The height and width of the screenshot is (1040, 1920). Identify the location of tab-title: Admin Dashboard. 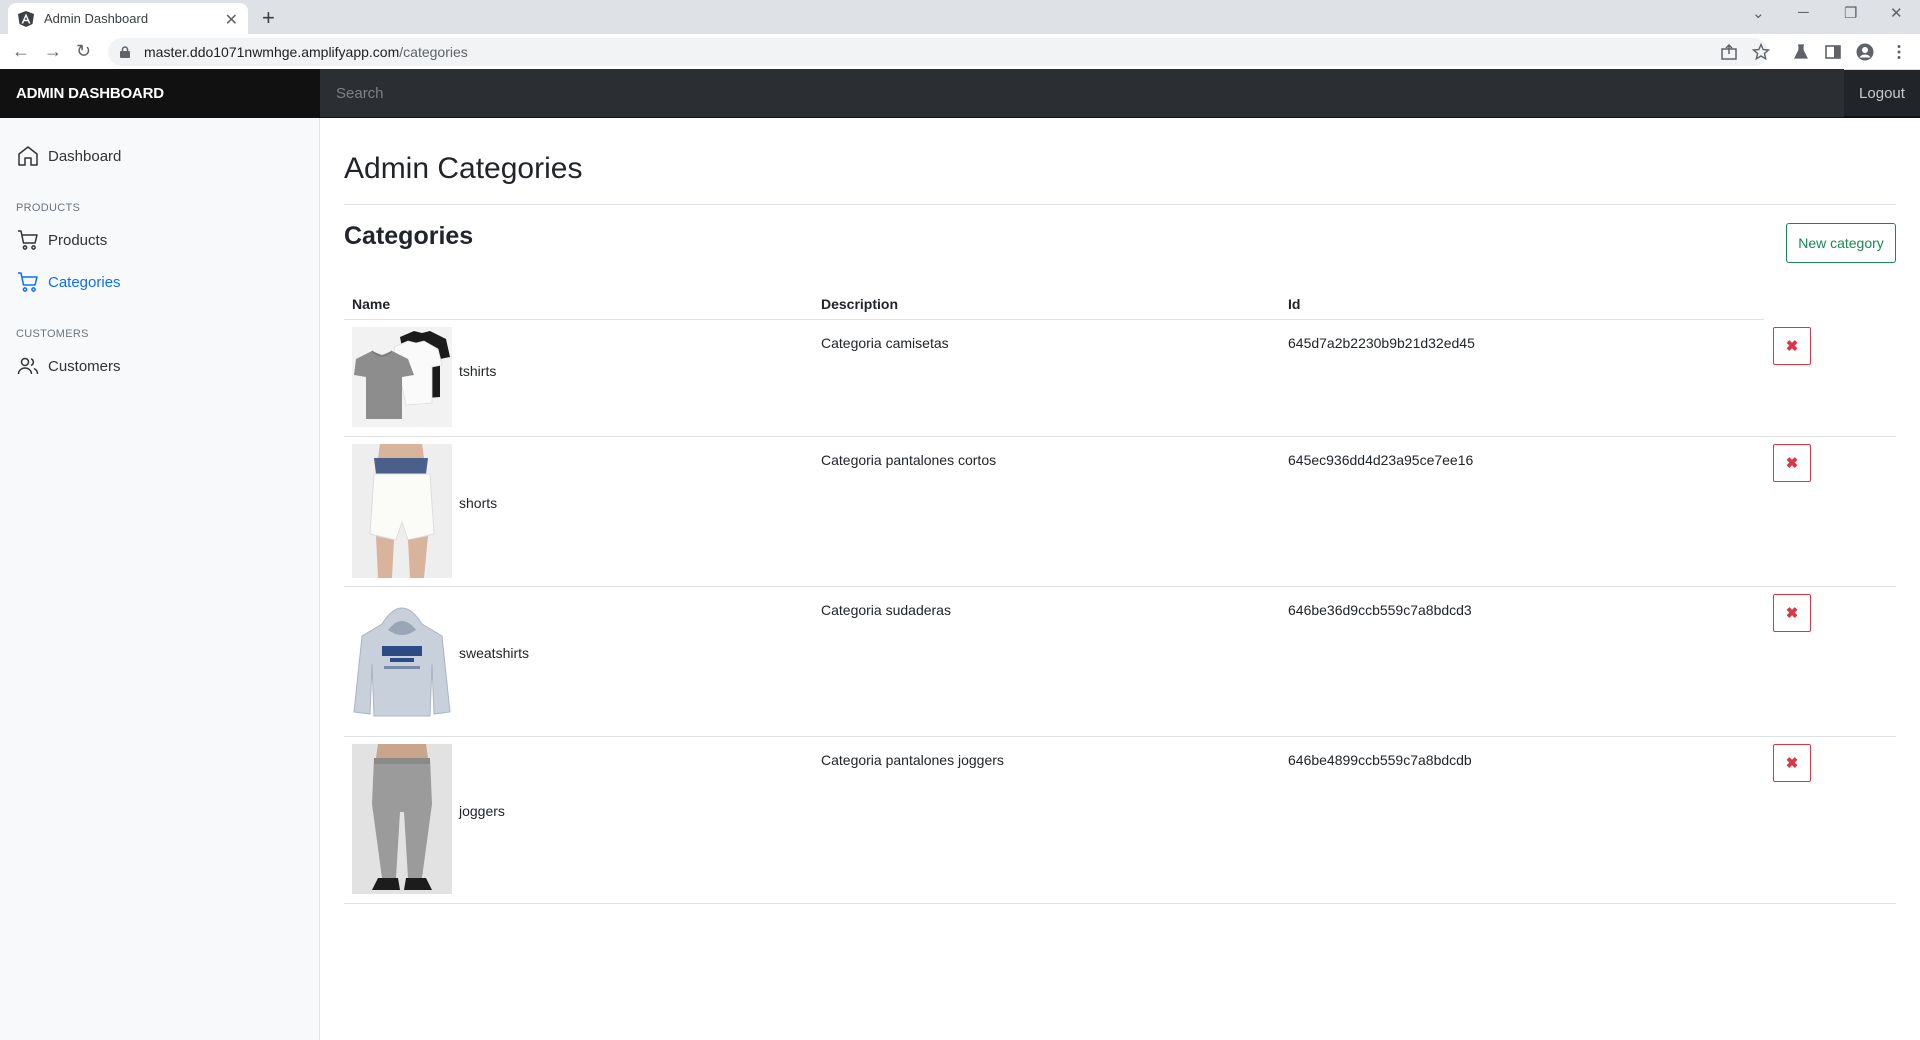
(96, 18).